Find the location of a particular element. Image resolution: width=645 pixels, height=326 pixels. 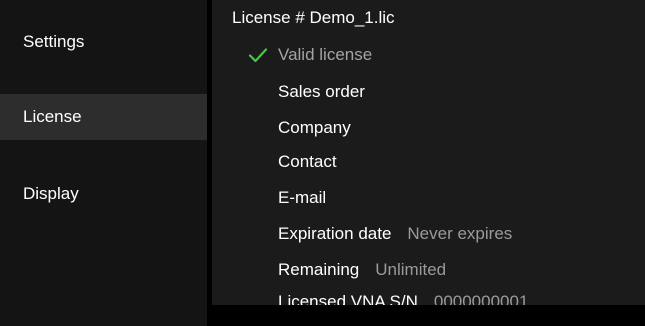

sidebar-item-display: Display is located at coordinates (103, 194).